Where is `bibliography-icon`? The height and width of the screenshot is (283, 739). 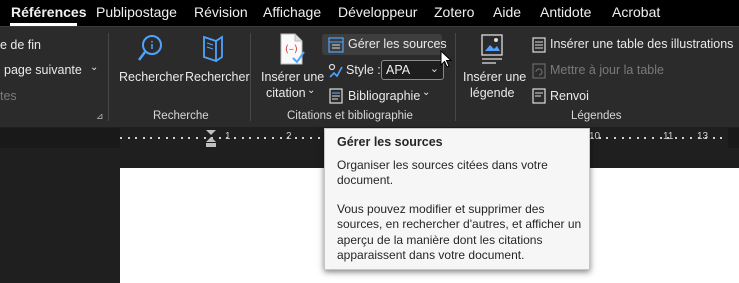 bibliography-icon is located at coordinates (336, 98).